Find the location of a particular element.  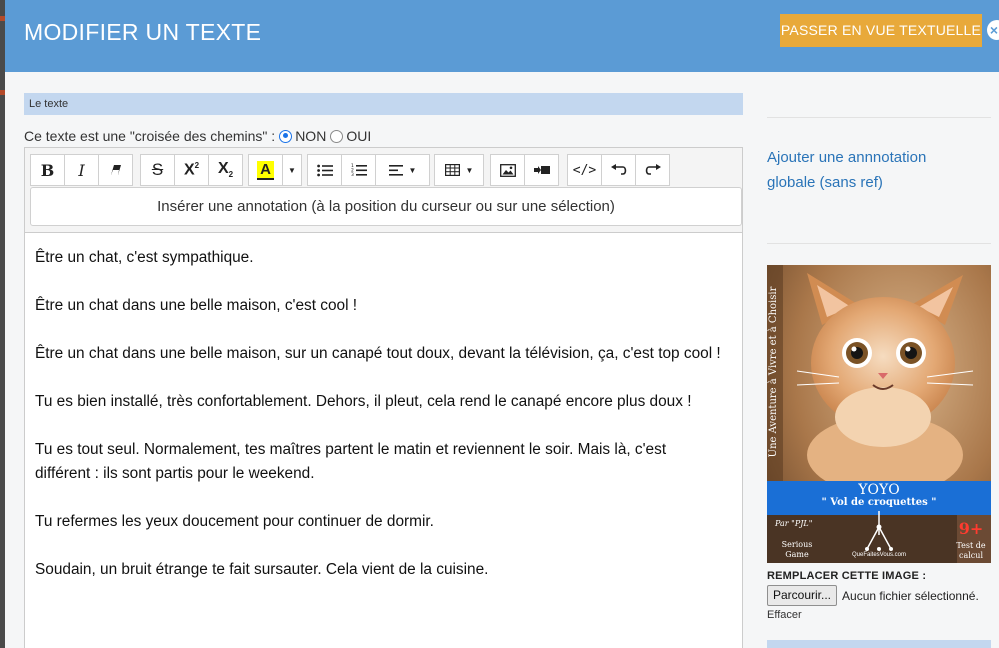

subscript-button: X2 is located at coordinates (225, 170).